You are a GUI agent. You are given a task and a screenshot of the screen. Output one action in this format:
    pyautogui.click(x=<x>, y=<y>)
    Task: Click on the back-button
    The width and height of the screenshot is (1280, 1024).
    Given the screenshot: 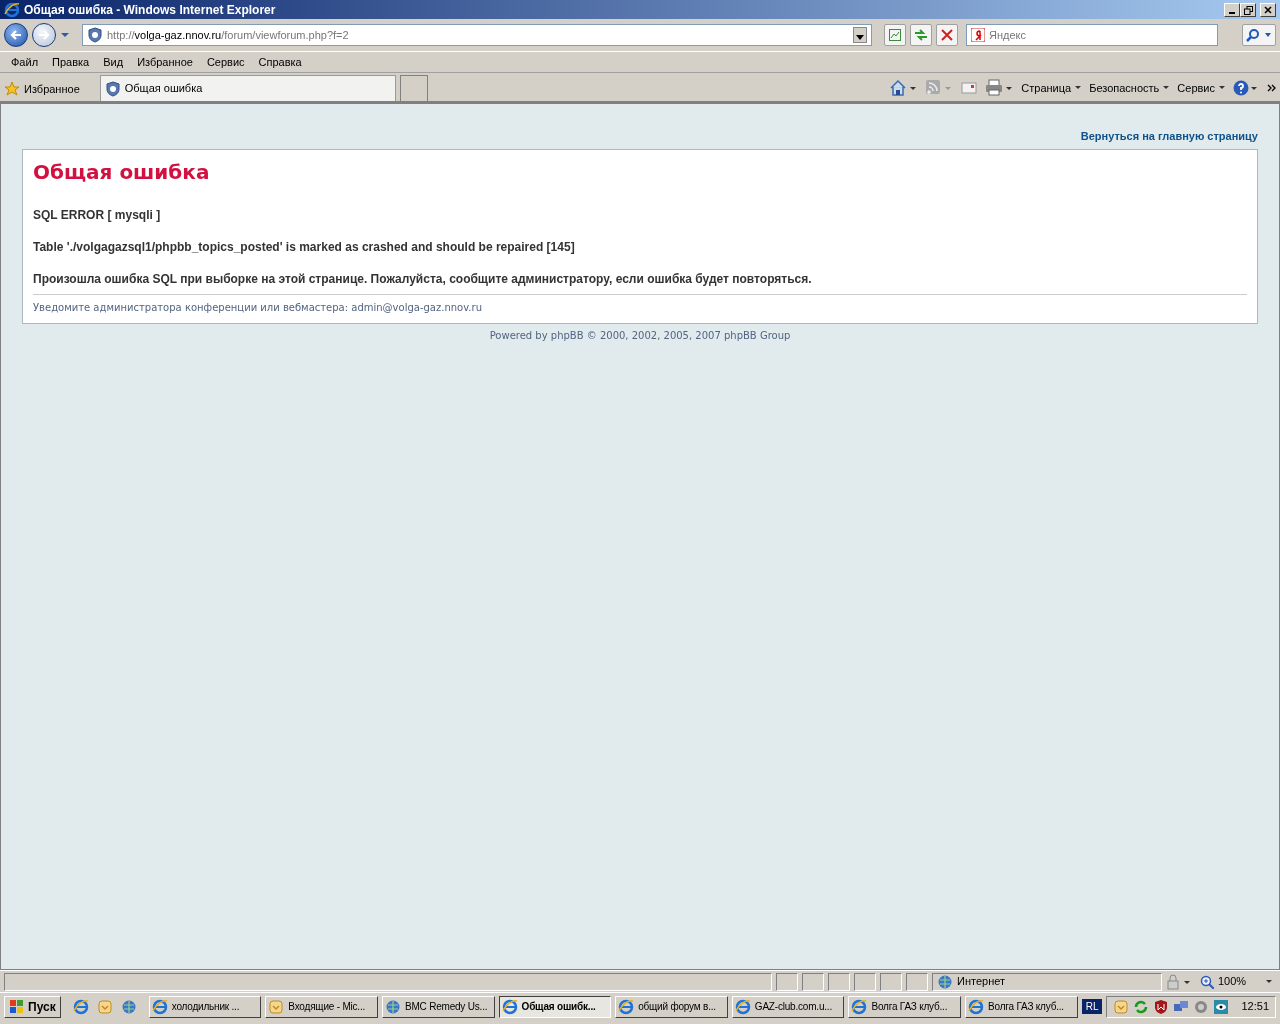 What is the action you would take?
    pyautogui.click(x=16, y=35)
    